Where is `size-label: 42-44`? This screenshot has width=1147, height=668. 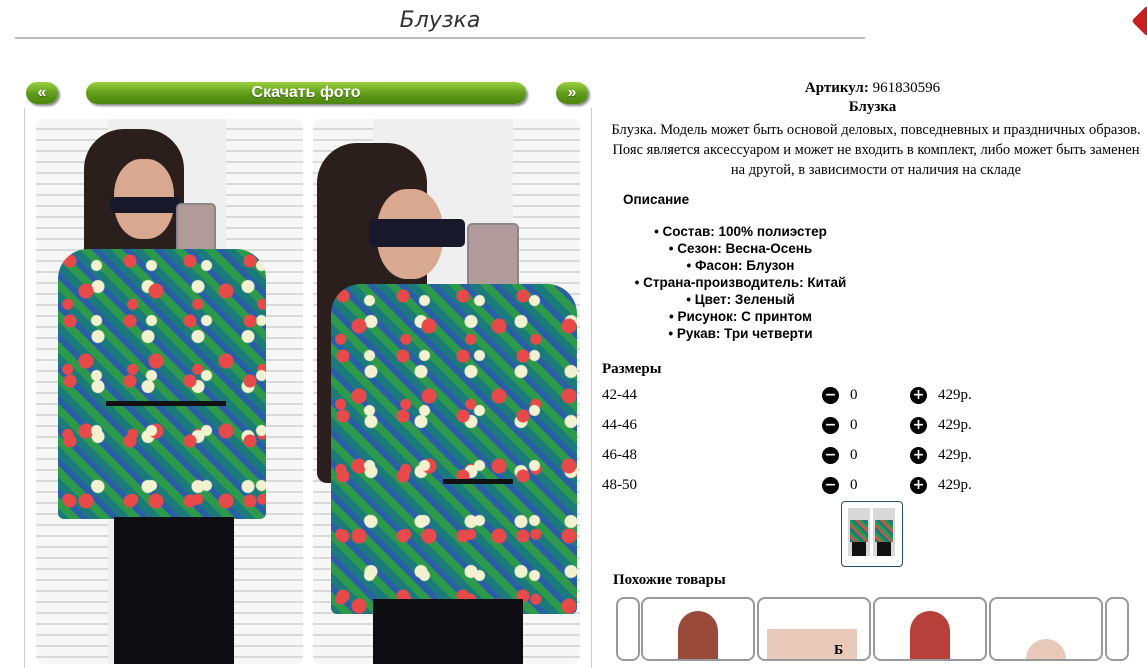
size-label: 42-44 is located at coordinates (619, 395).